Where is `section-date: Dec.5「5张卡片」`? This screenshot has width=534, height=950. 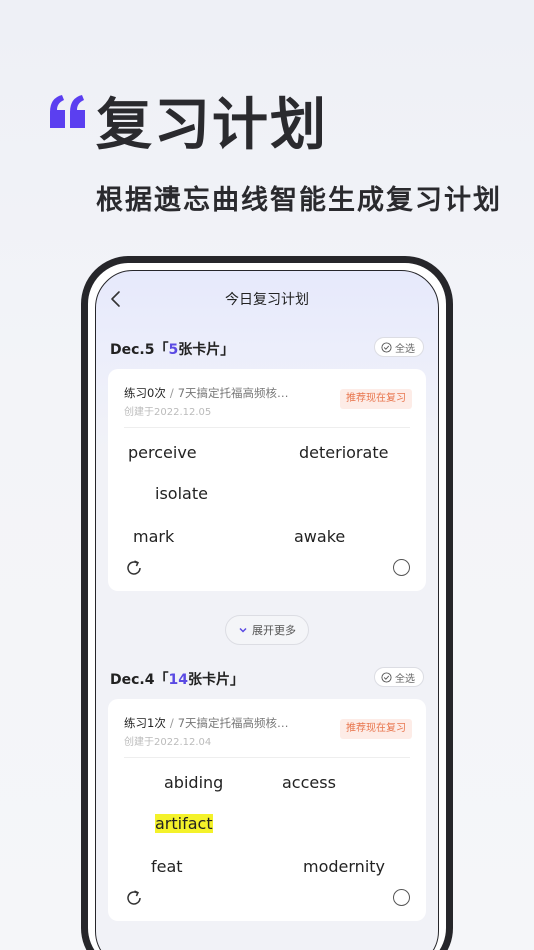 section-date: Dec.5「5张卡片」 is located at coordinates (172, 349).